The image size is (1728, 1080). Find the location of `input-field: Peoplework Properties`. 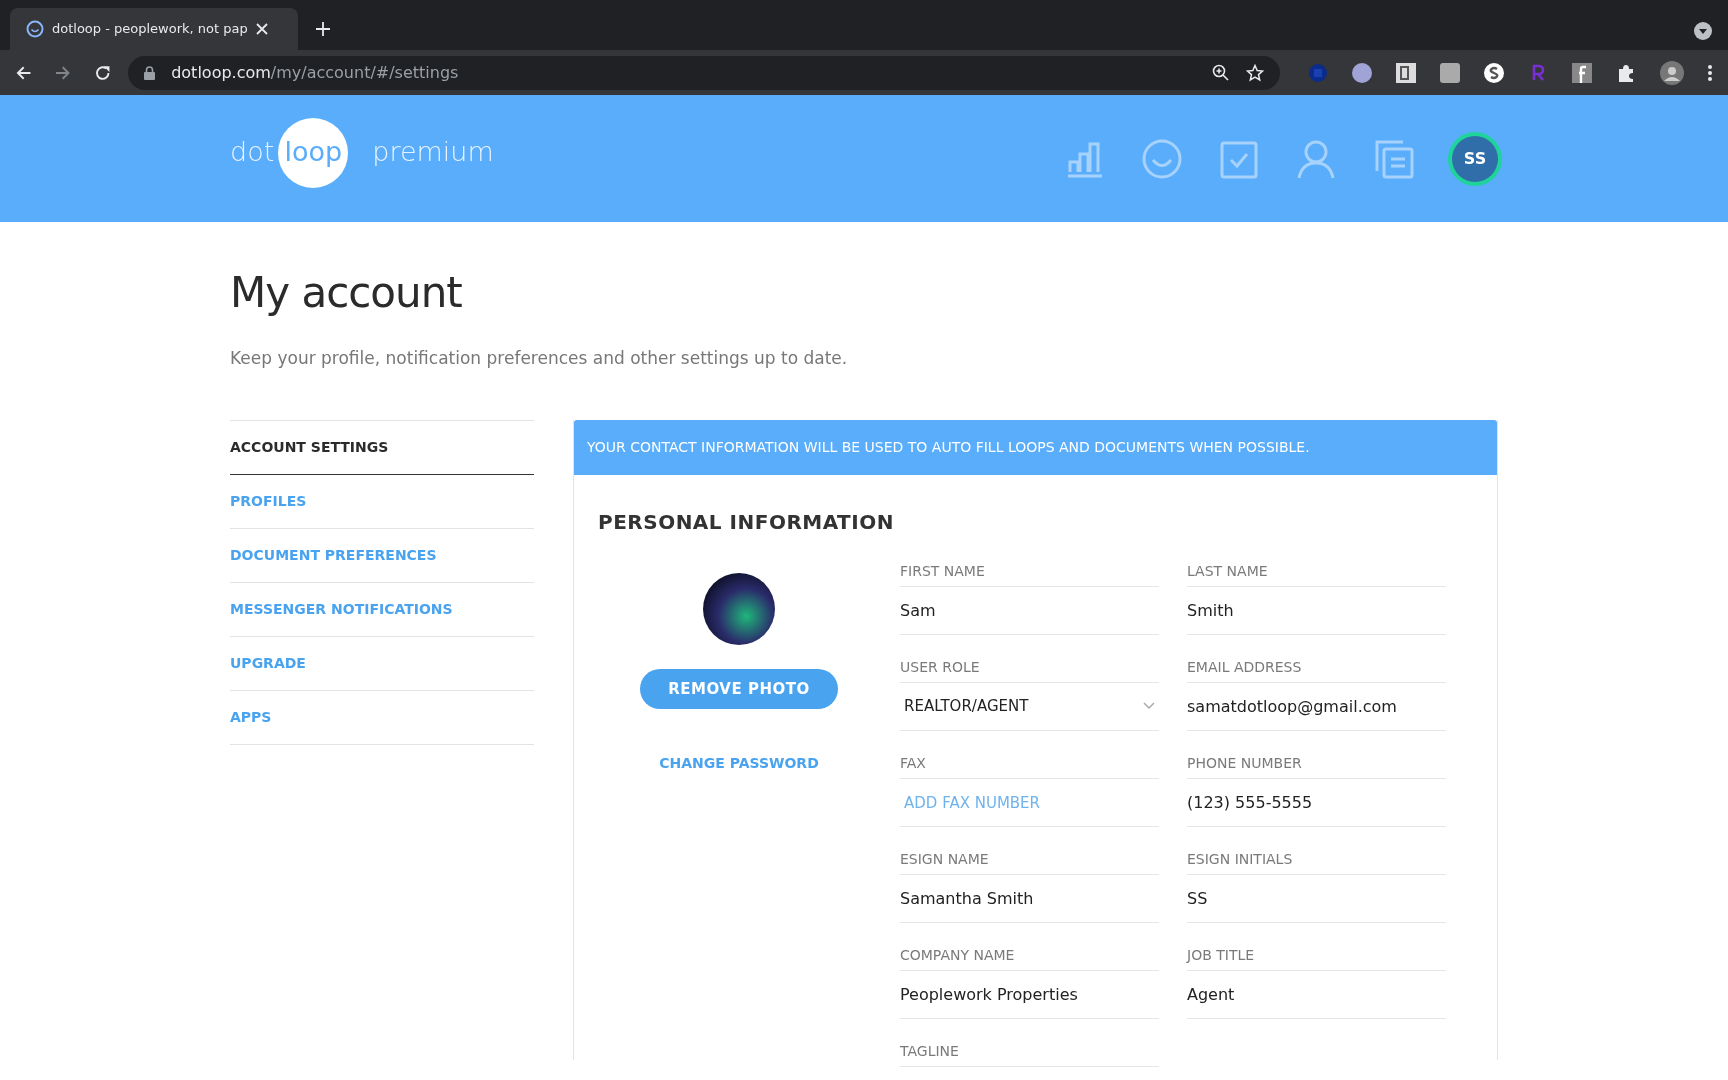

input-field: Peoplework Properties is located at coordinates (1029, 994).